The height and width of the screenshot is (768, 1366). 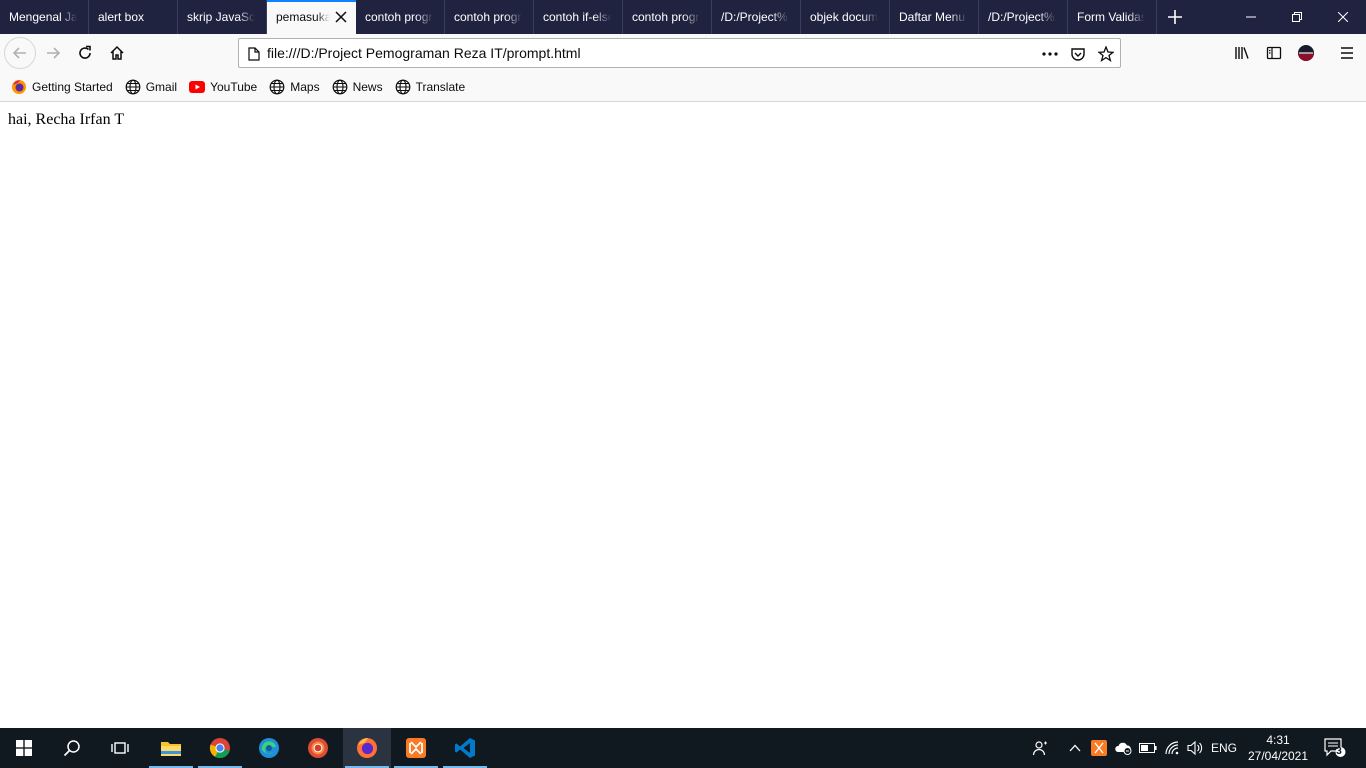 I want to click on tab-label: objek document, so click(x=844, y=17).